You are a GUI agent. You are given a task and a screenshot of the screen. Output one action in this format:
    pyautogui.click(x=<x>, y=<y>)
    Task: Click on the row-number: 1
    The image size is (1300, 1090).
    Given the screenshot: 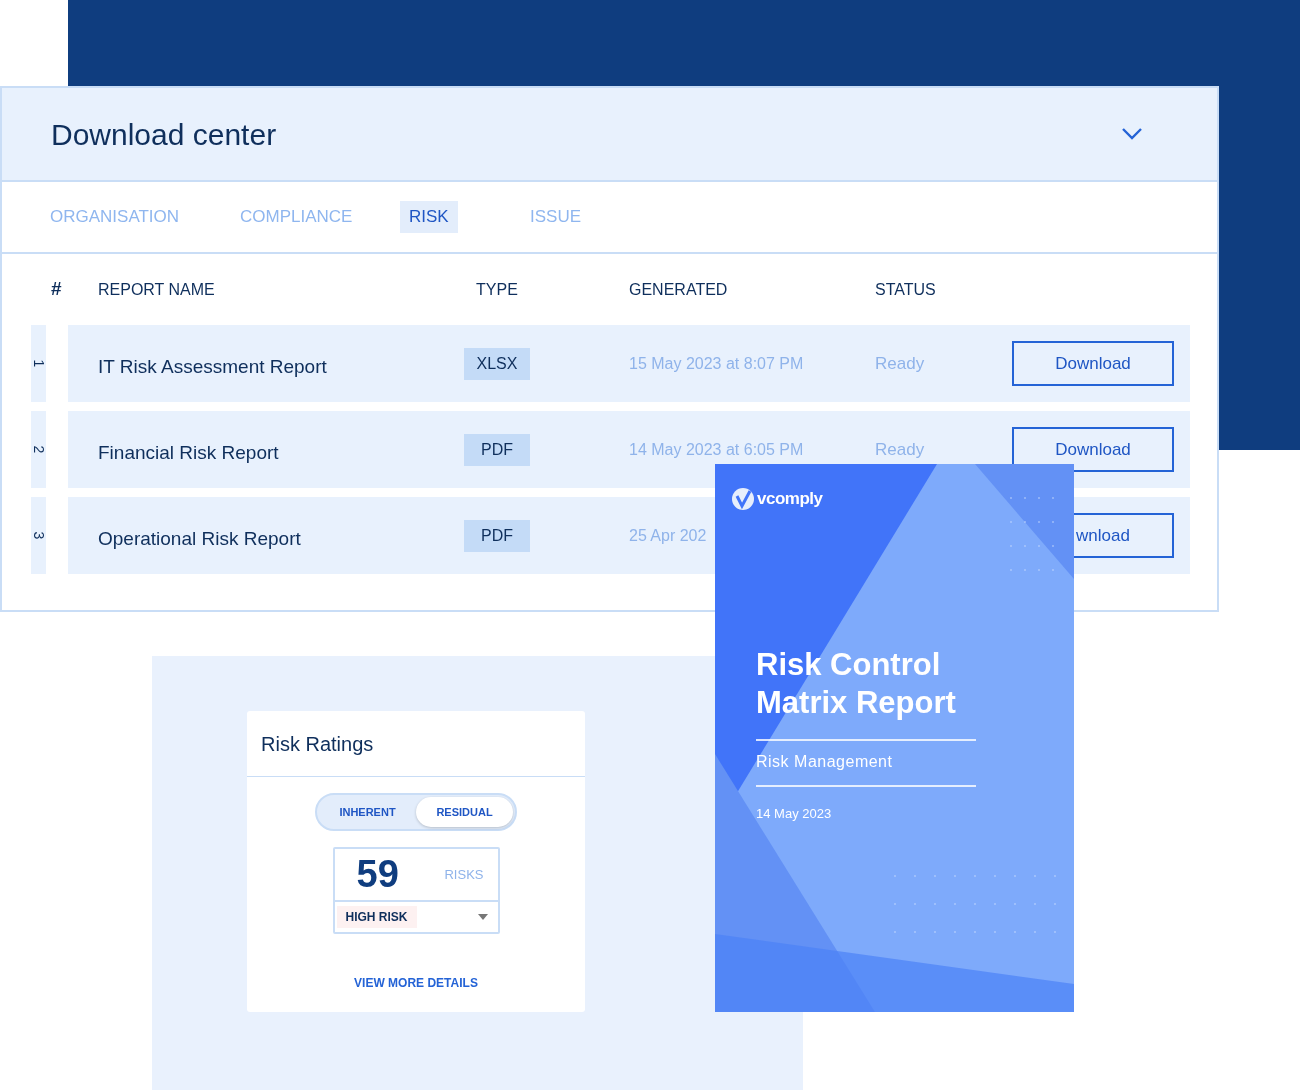 What is the action you would take?
    pyautogui.click(x=39, y=363)
    